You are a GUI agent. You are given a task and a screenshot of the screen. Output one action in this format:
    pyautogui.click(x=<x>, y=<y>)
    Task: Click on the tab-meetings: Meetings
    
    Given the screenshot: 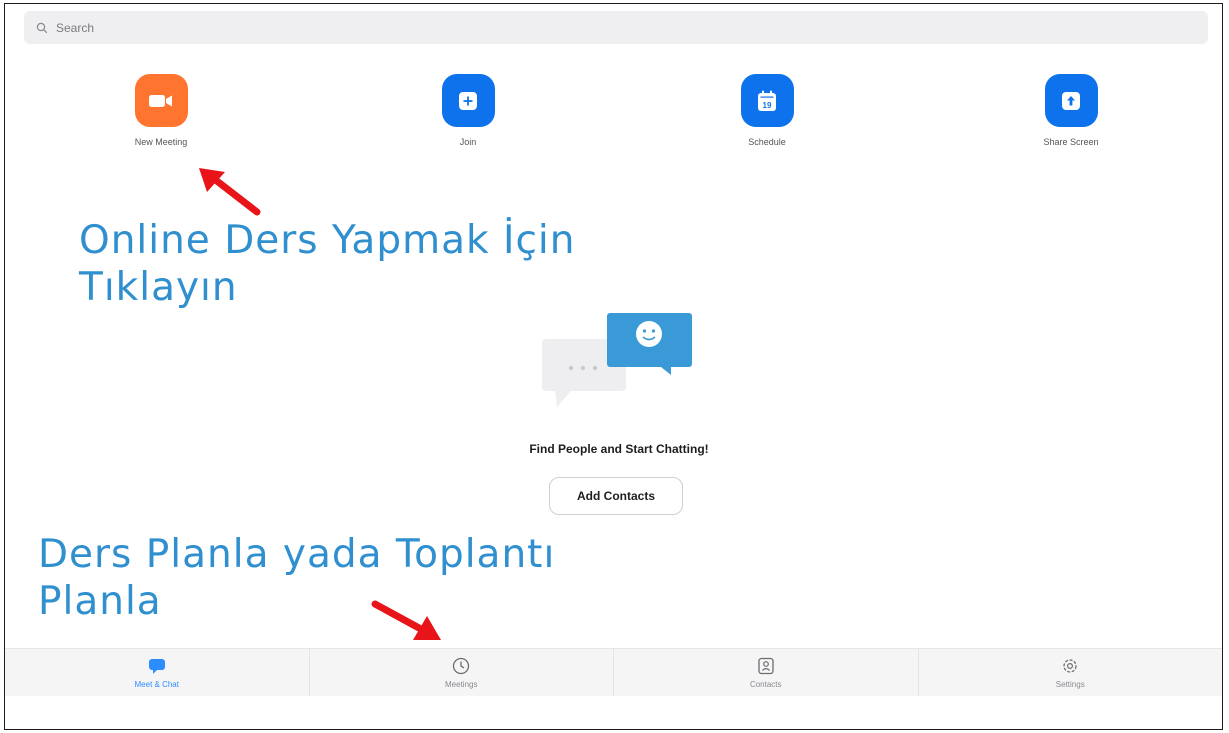 What is the action you would take?
    pyautogui.click(x=461, y=672)
    